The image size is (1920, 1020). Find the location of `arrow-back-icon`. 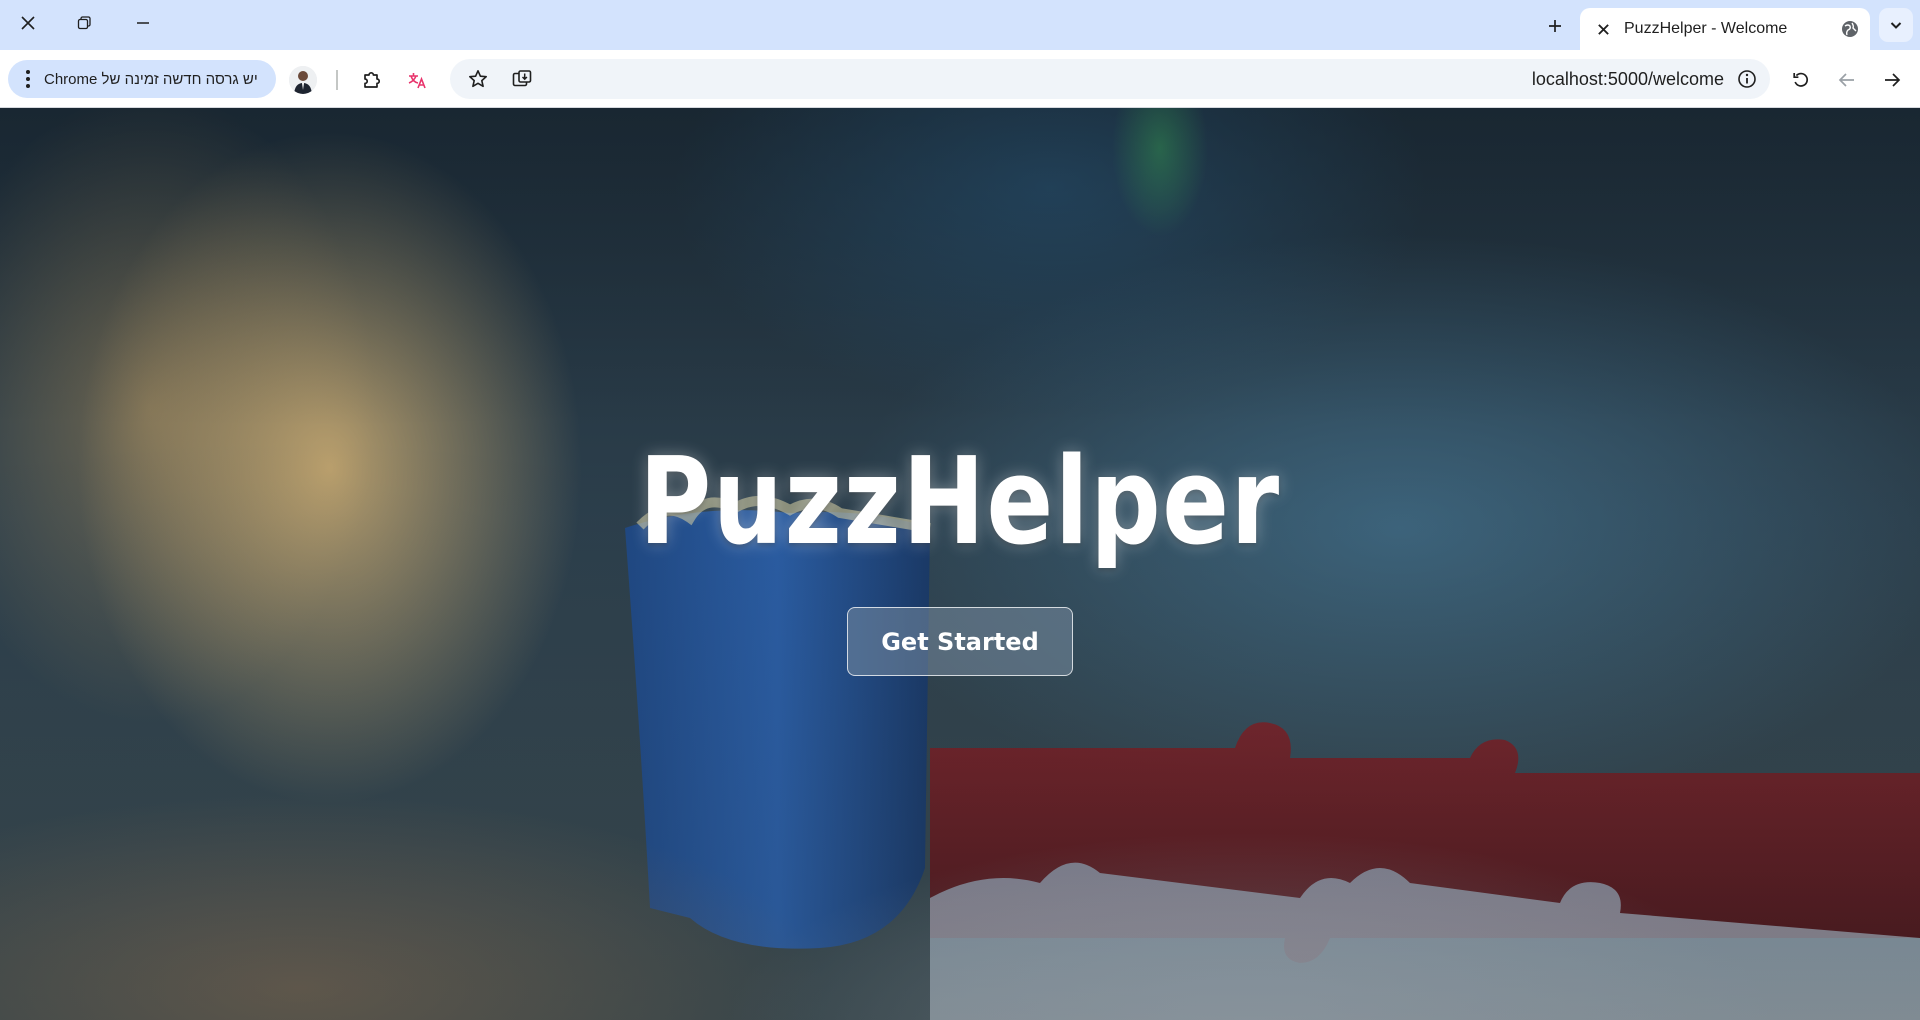

arrow-back-icon is located at coordinates (1846, 80).